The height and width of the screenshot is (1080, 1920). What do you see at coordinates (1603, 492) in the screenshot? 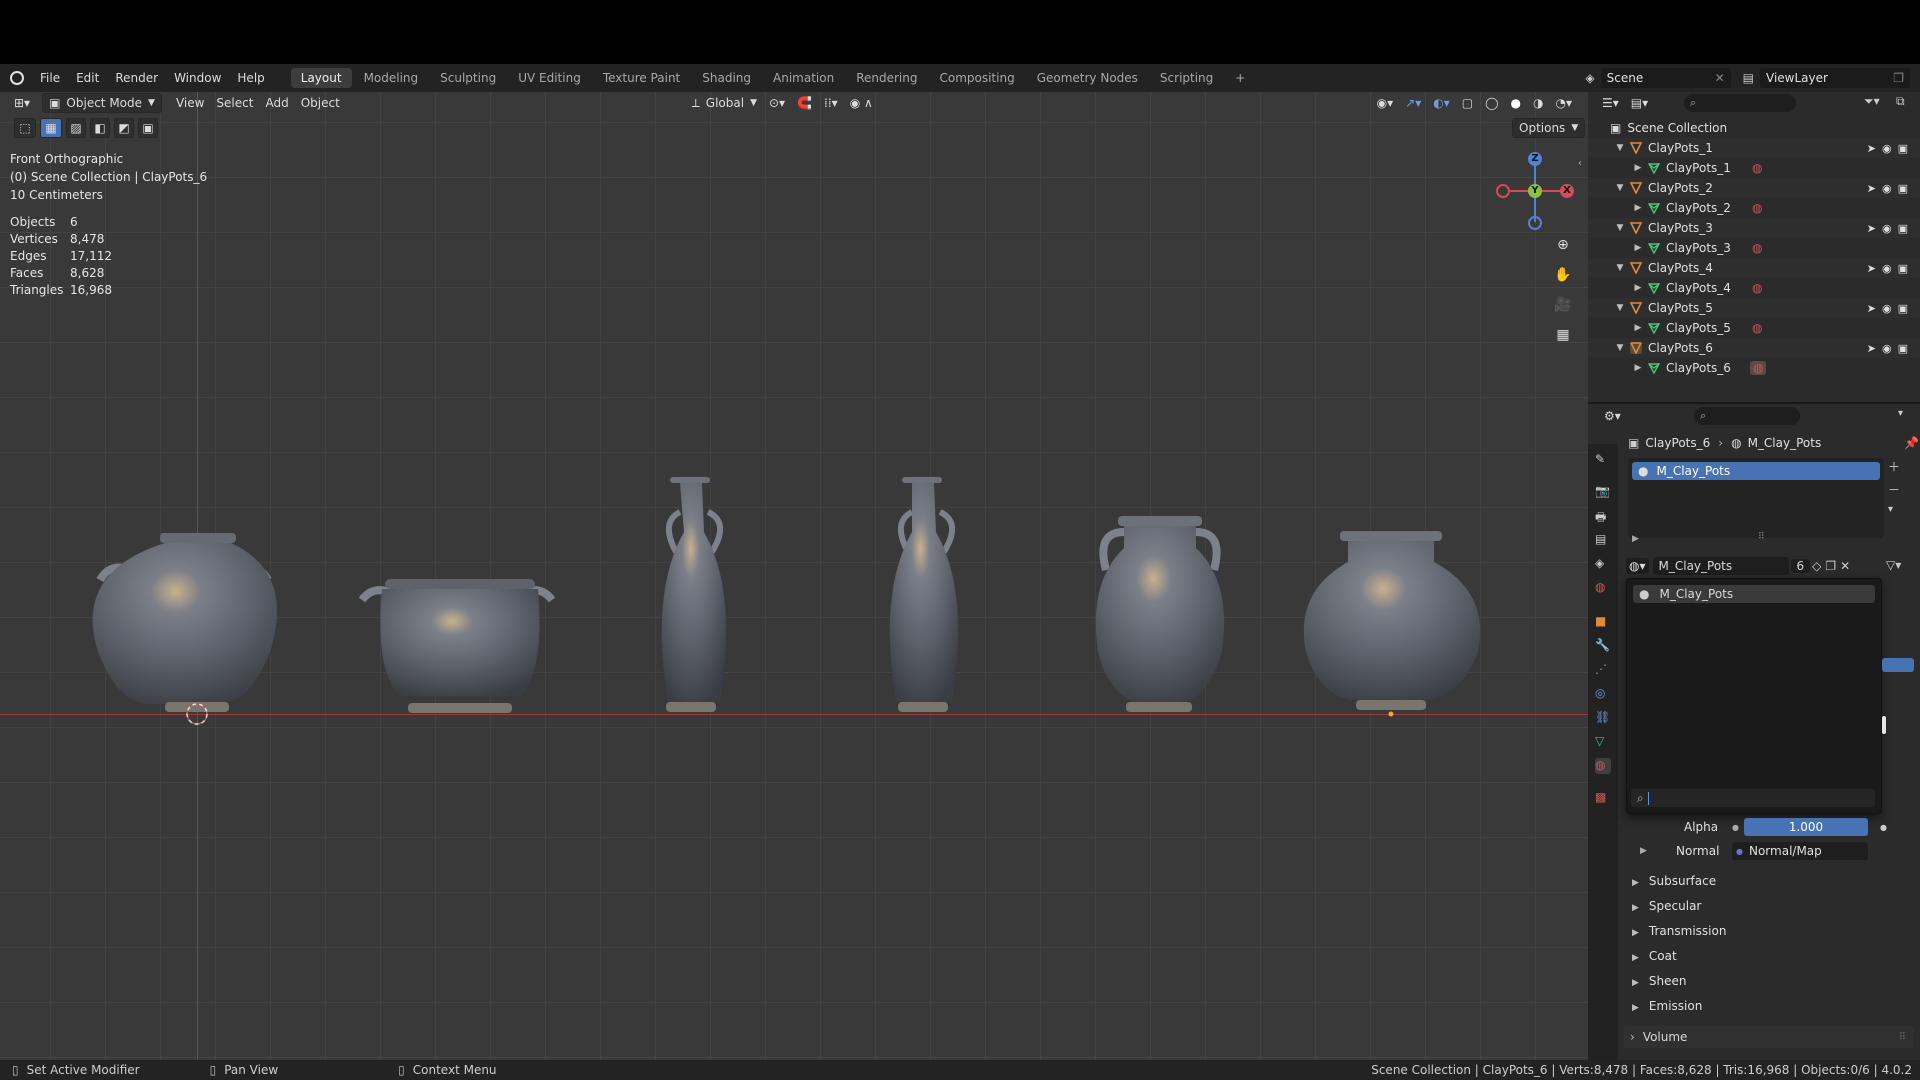
I see `render-tab-icon: 📷` at bounding box center [1603, 492].